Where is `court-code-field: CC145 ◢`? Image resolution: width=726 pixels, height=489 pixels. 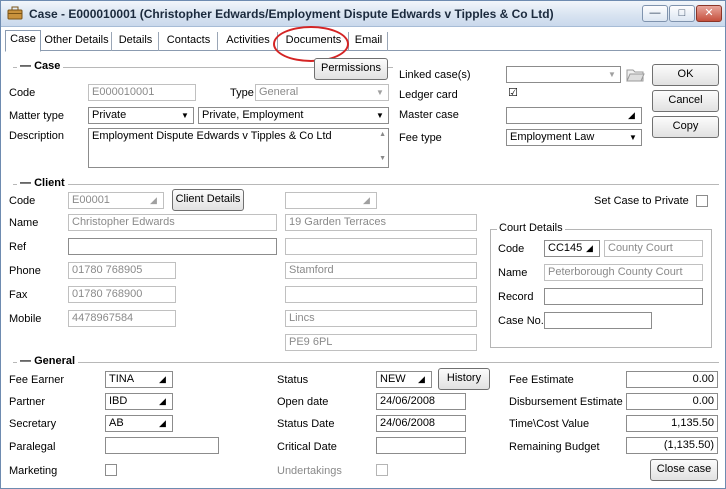
court-code-field: CC145 ◢ is located at coordinates (572, 248).